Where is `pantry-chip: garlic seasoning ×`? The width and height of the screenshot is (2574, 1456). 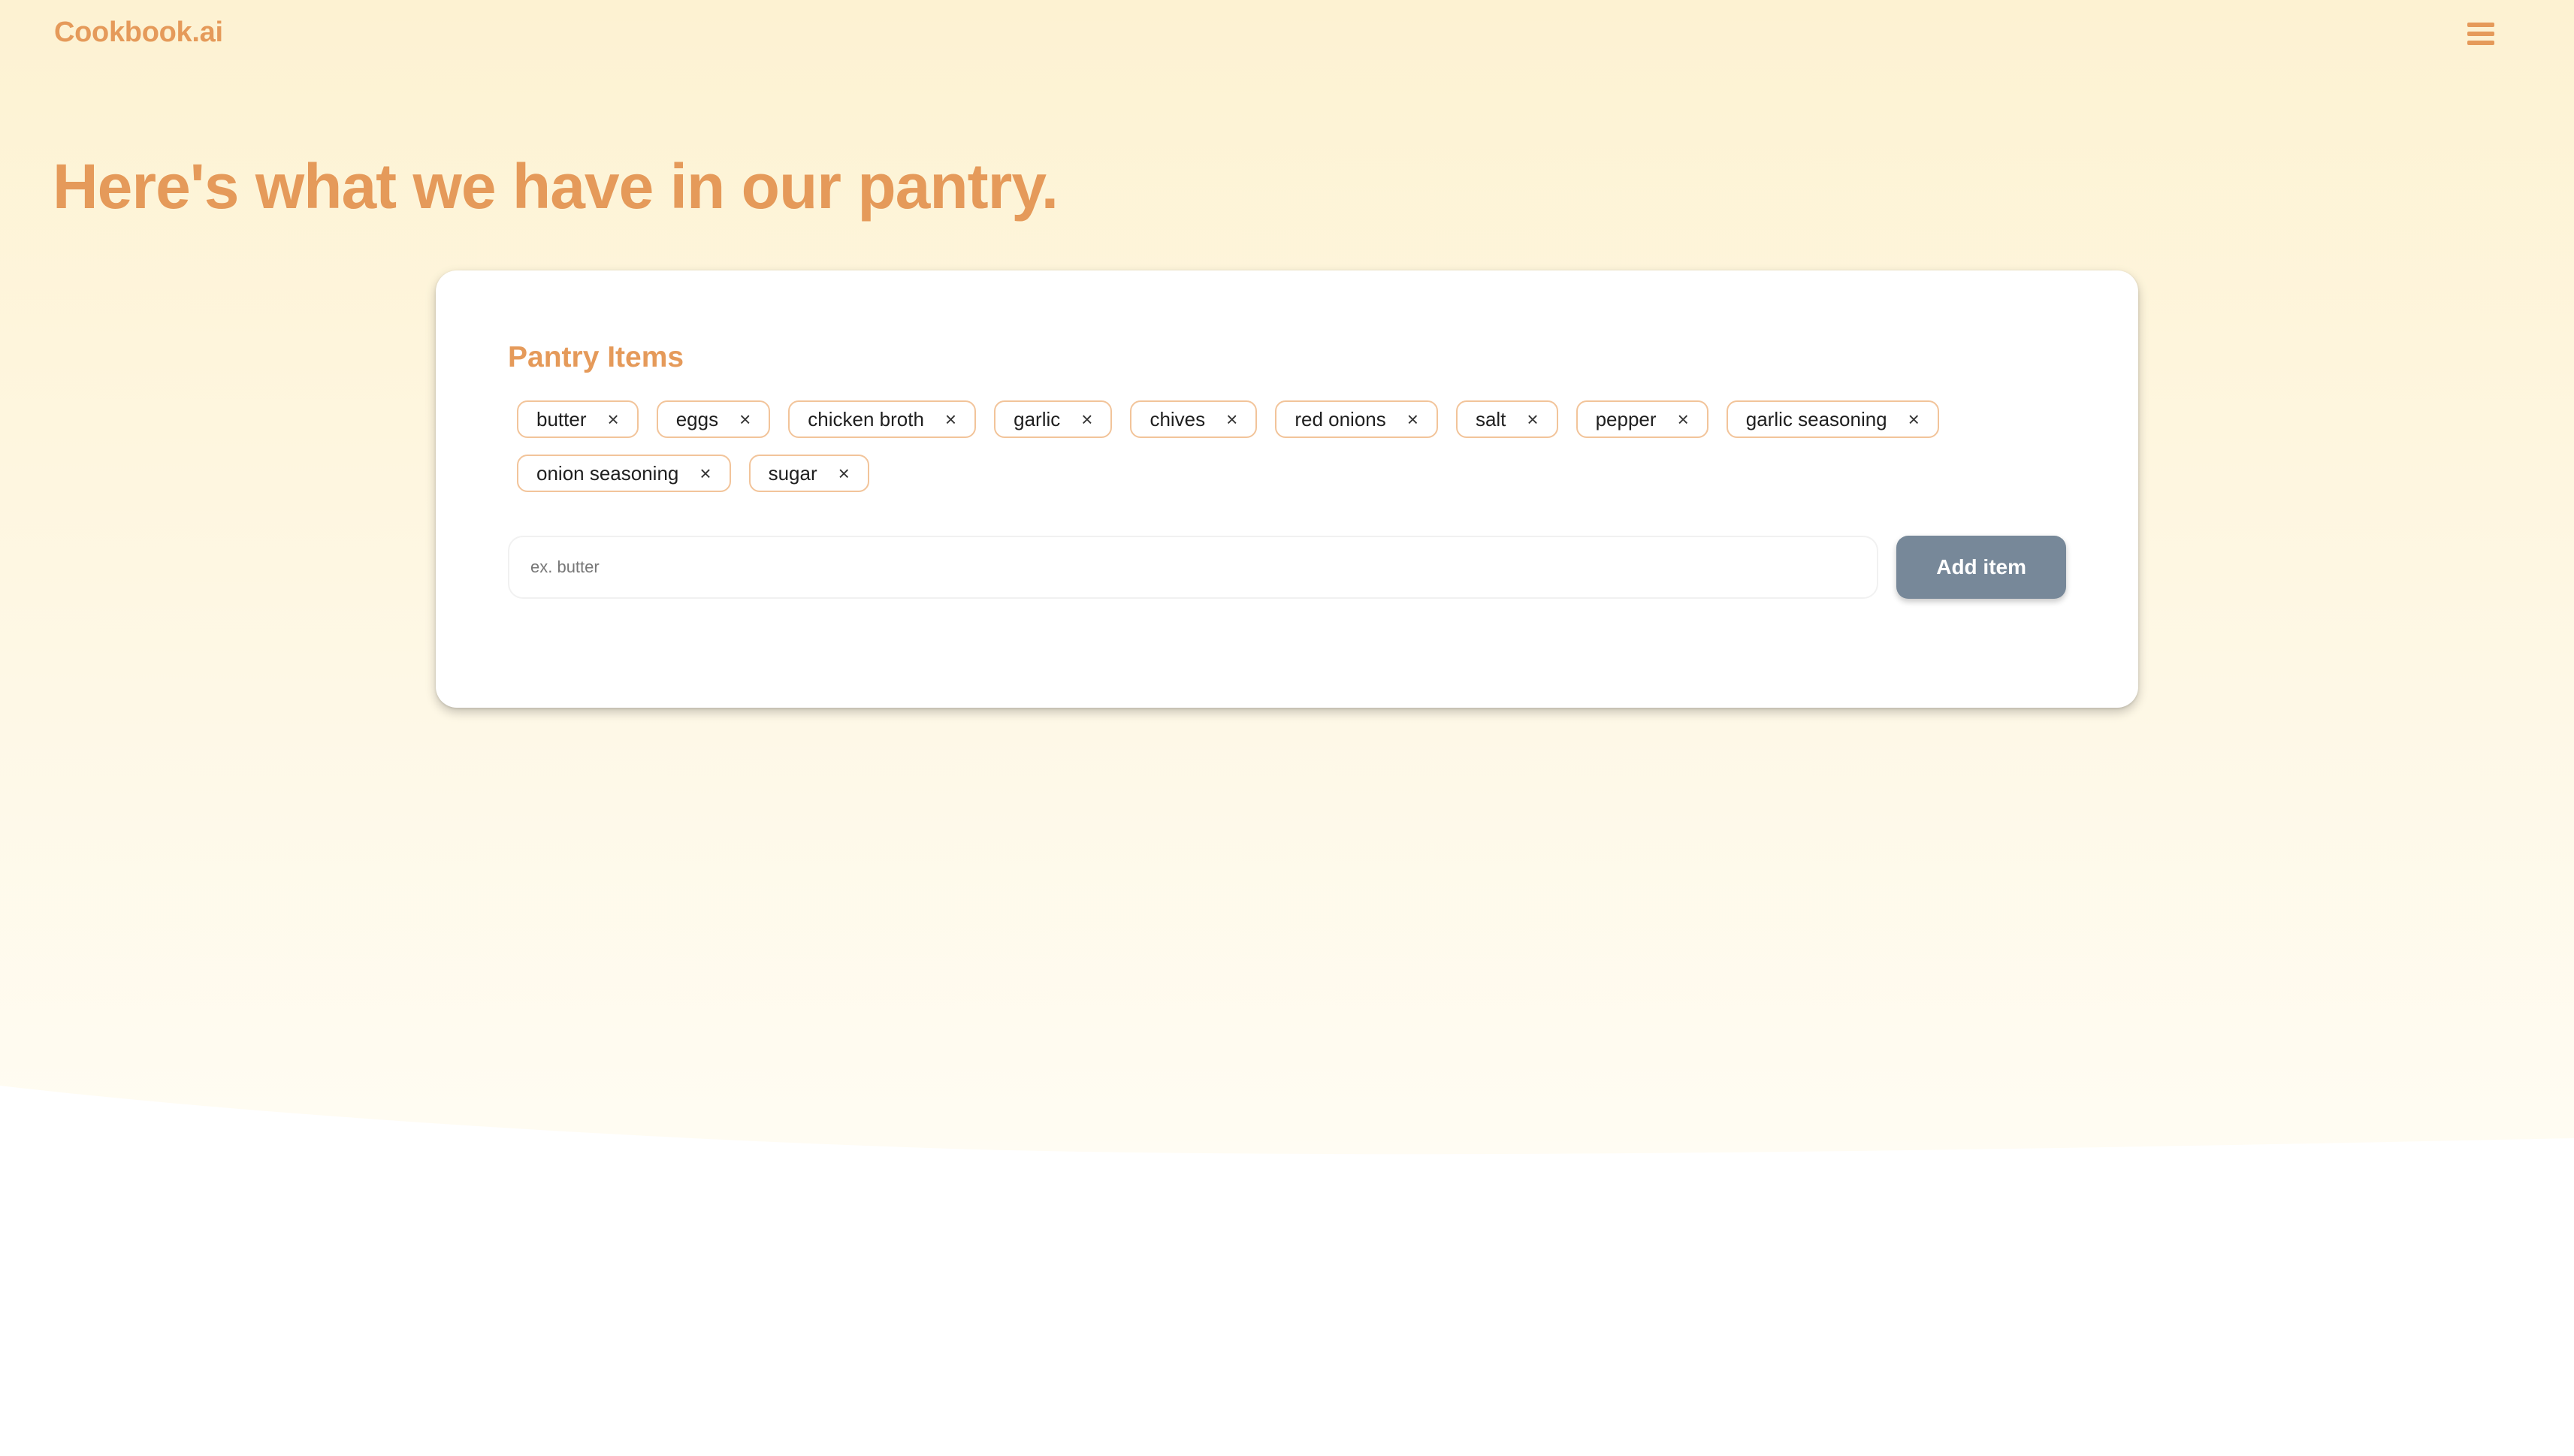
pantry-chip: garlic seasoning × is located at coordinates (1832, 419).